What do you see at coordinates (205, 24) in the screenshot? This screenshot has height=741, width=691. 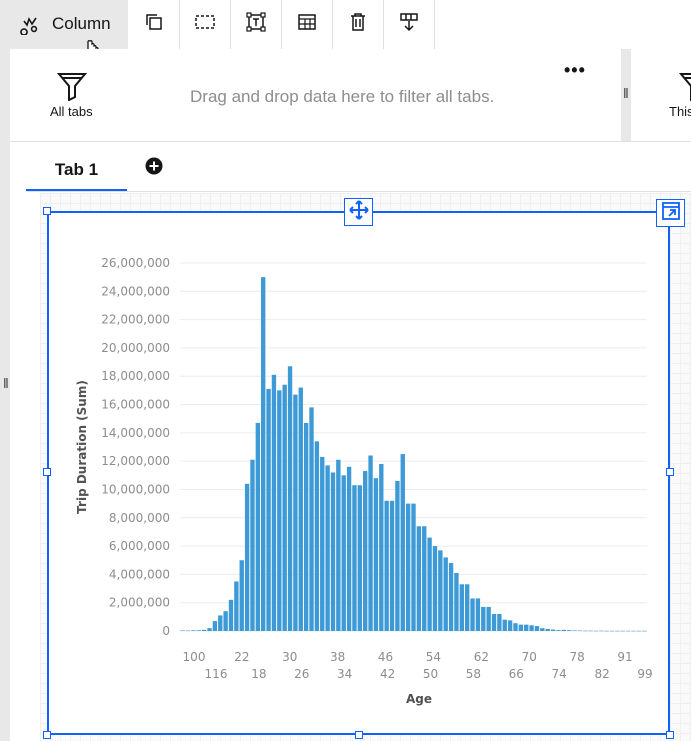 I see `select-area-button` at bounding box center [205, 24].